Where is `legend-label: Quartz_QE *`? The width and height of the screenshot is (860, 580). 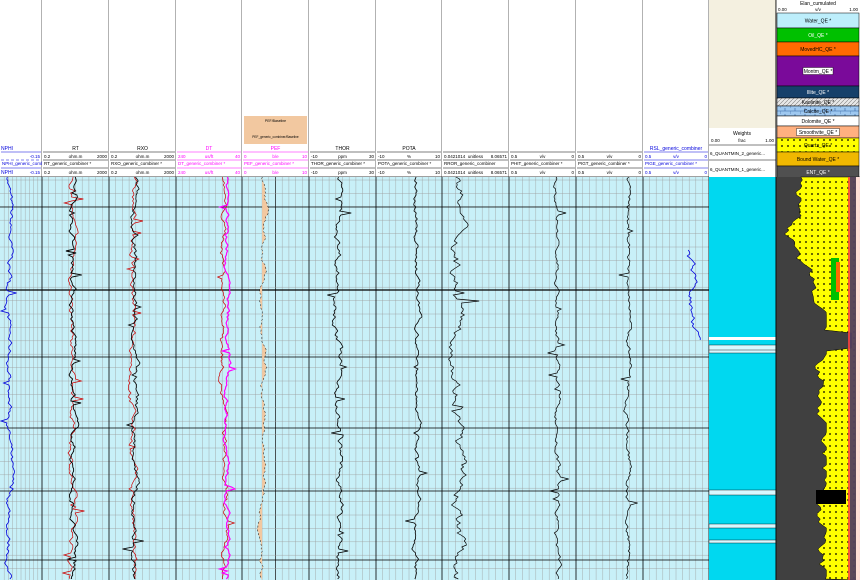 legend-label: Quartz_QE * is located at coordinates (818, 146).